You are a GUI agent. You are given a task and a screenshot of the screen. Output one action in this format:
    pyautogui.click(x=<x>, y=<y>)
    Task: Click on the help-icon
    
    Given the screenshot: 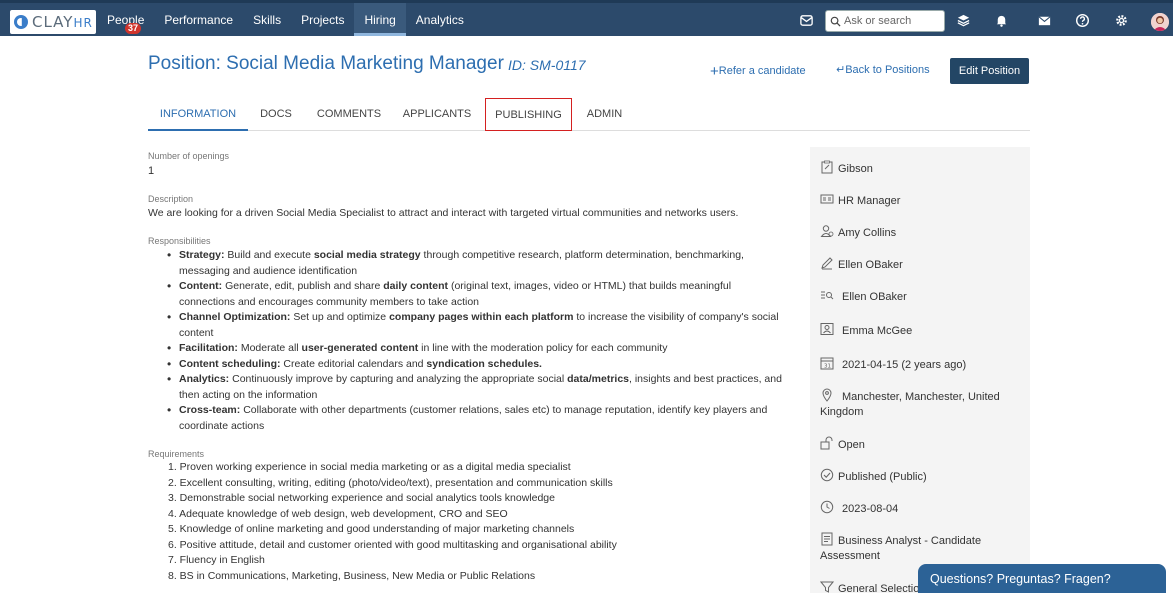 What is the action you would take?
    pyautogui.click(x=1082, y=20)
    